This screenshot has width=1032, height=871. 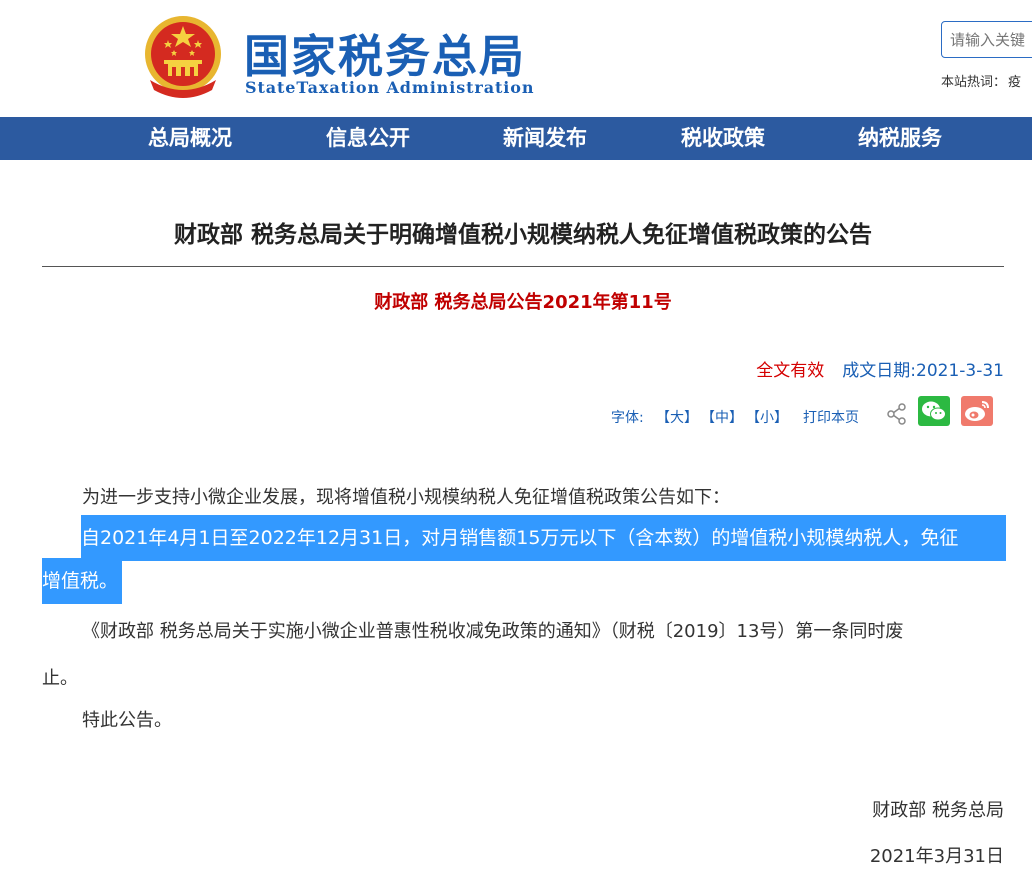 I want to click on nav-item-tax-service: 纳税服务, so click(x=900, y=138).